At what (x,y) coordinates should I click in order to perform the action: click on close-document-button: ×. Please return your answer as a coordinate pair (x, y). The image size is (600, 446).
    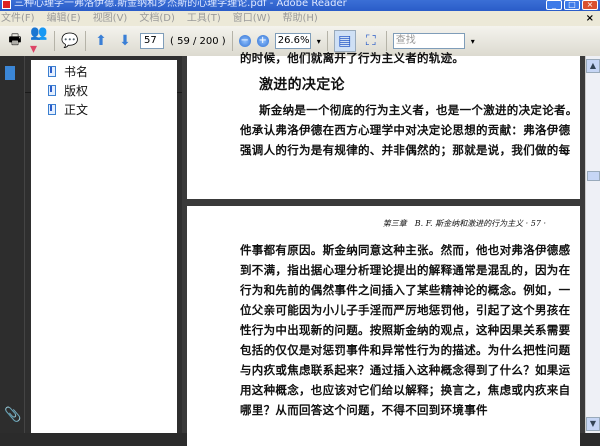
    Looking at the image, I should click on (590, 18).